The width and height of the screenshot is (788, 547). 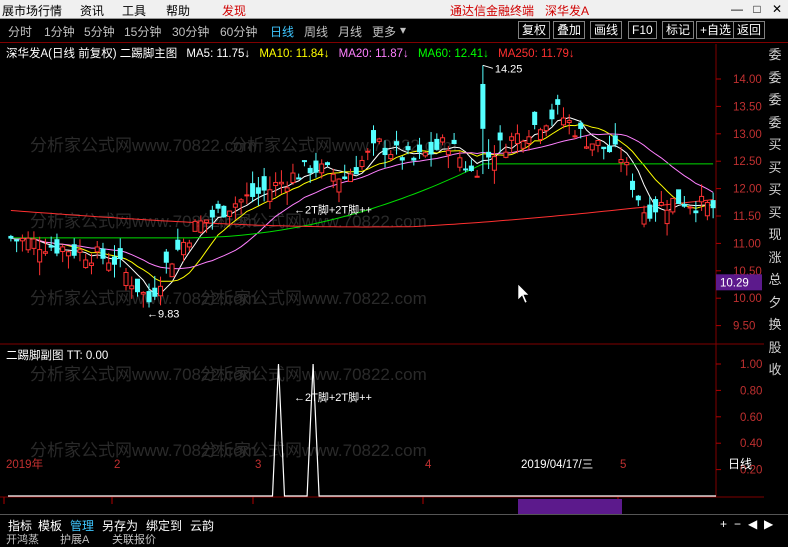 What do you see at coordinates (74, 540) in the screenshot?
I see `status-item: 护展A` at bounding box center [74, 540].